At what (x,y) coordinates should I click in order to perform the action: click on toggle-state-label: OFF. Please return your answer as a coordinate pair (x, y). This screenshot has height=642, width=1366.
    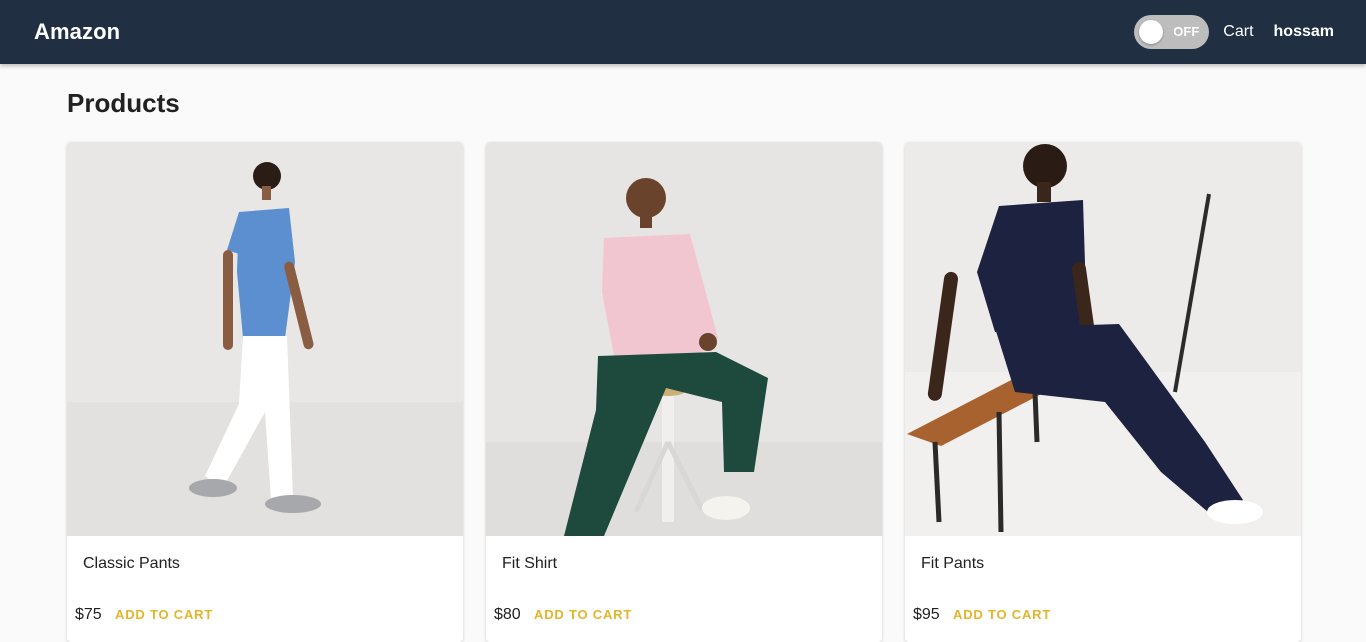
    Looking at the image, I should click on (1186, 31).